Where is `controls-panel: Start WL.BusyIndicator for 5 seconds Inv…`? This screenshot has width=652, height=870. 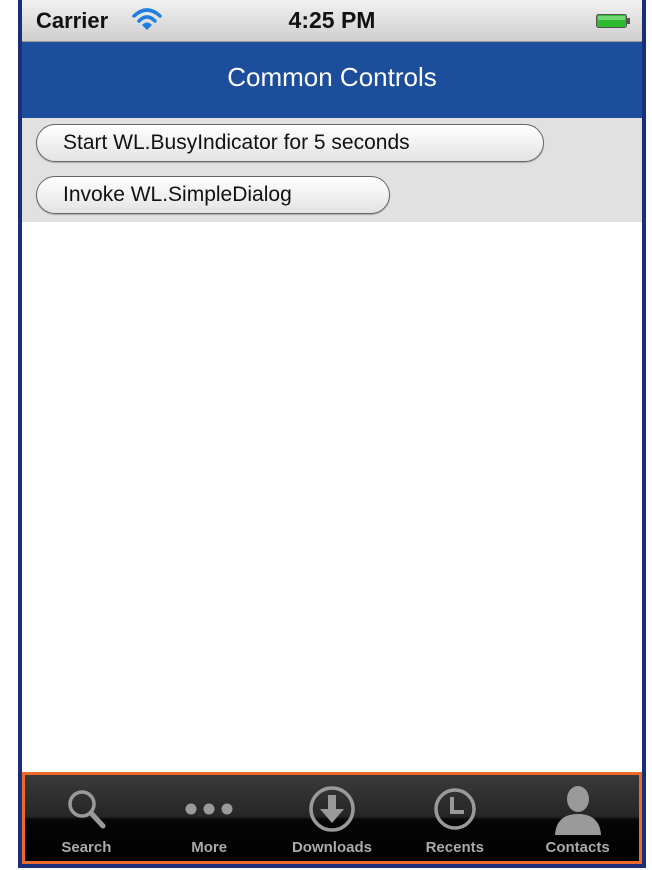
controls-panel: Start WL.BusyIndicator for 5 seconds Inv… is located at coordinates (332, 170).